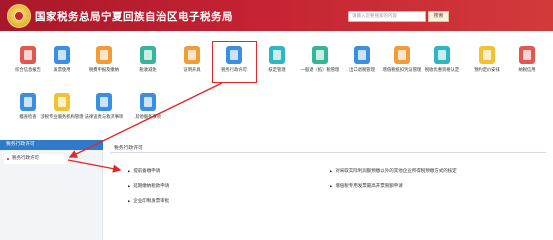 The image size is (553, 240). What do you see at coordinates (148, 201) in the screenshot?
I see `link-invoice-printing-approval: 企业印制发票审批` at bounding box center [148, 201].